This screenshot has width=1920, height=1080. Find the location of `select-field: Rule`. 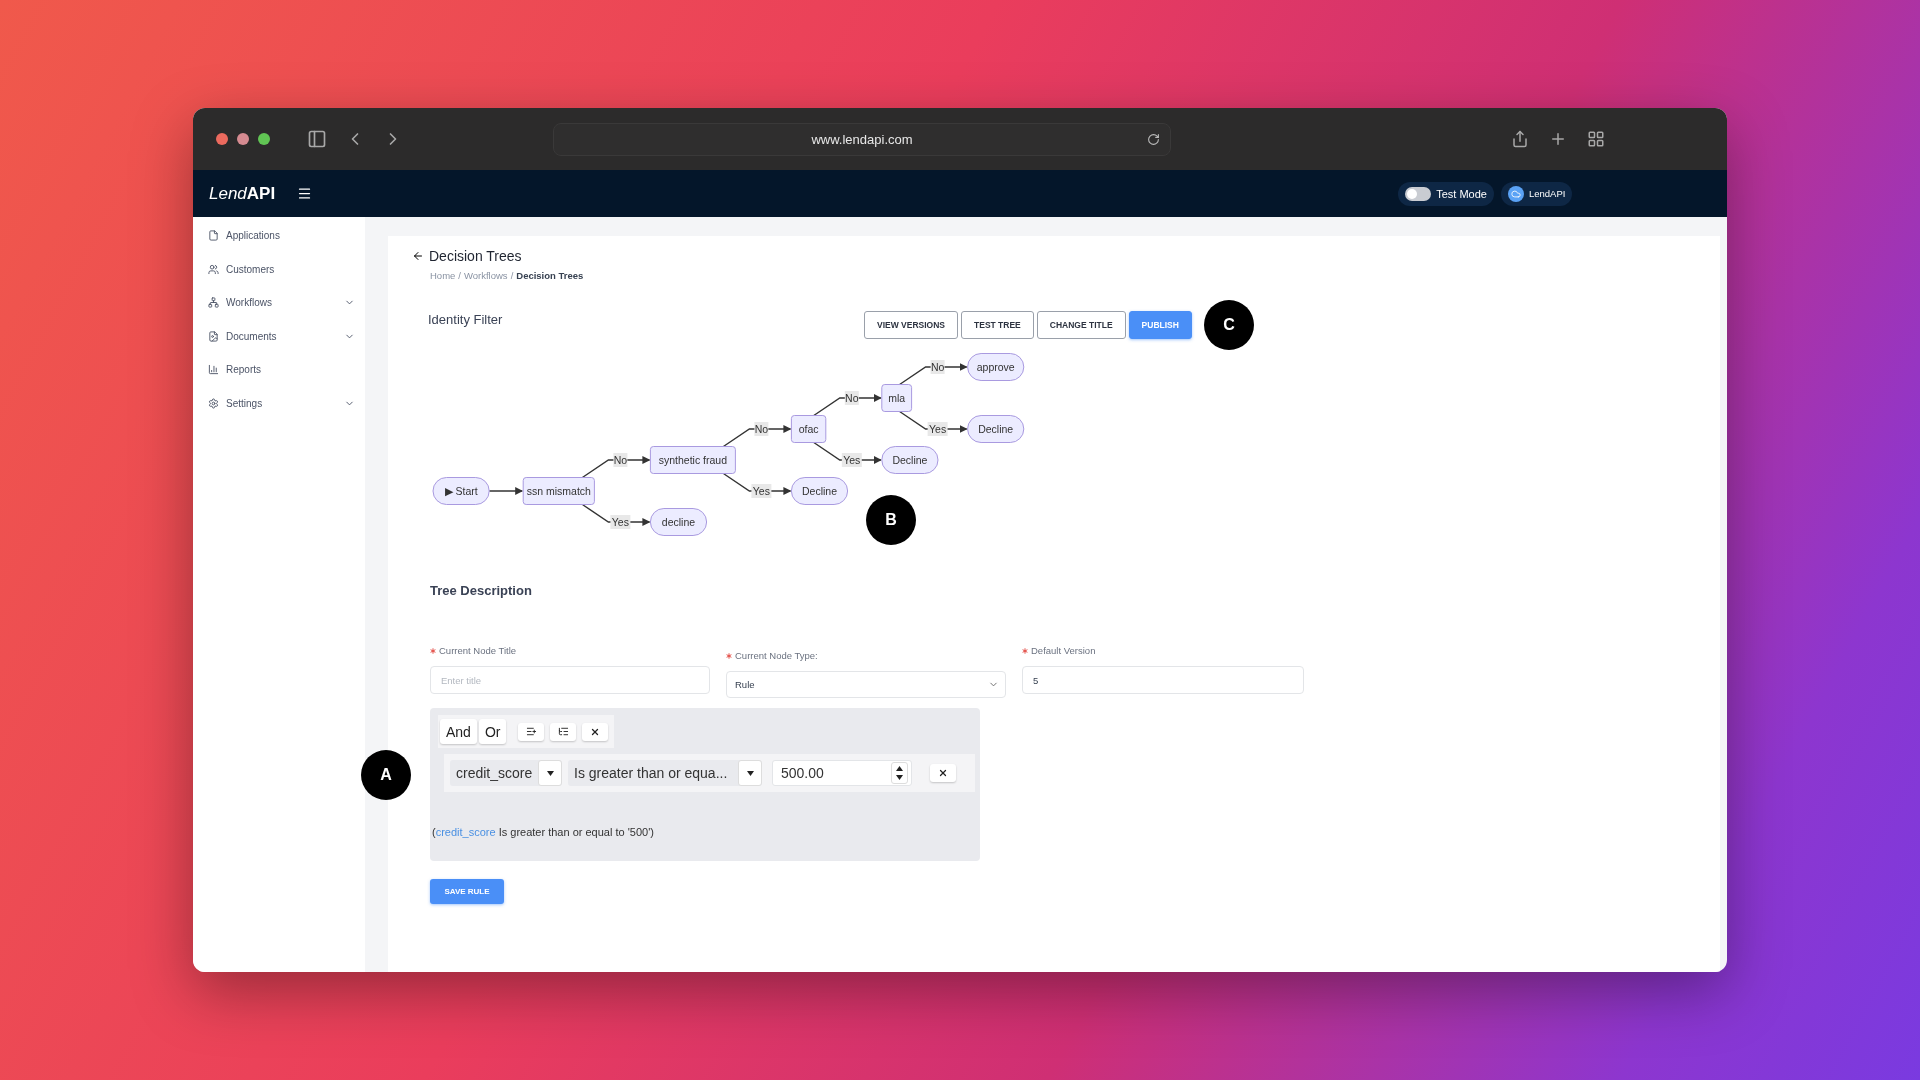

select-field: Rule is located at coordinates (866, 684).